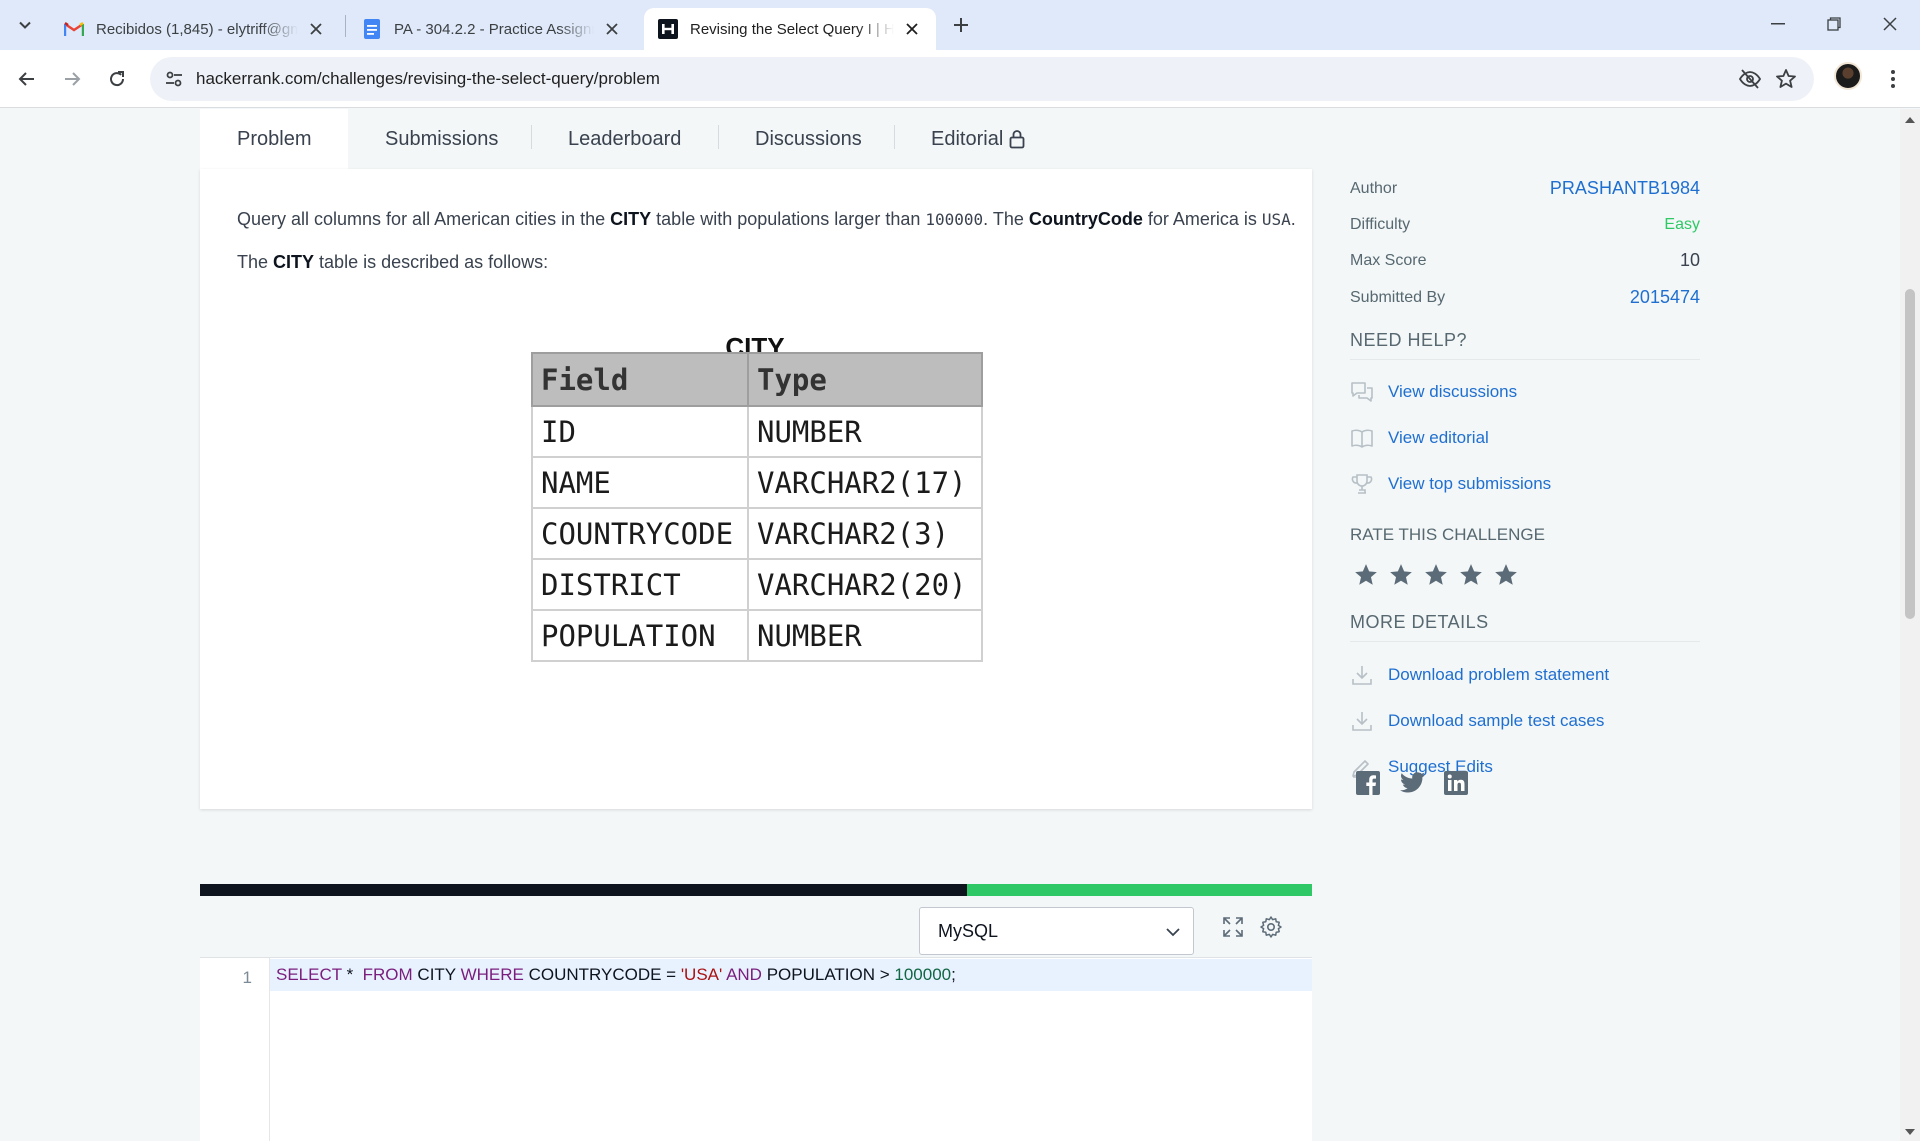 The height and width of the screenshot is (1141, 1920). What do you see at coordinates (1173, 932) in the screenshot?
I see `chevron-down-icon` at bounding box center [1173, 932].